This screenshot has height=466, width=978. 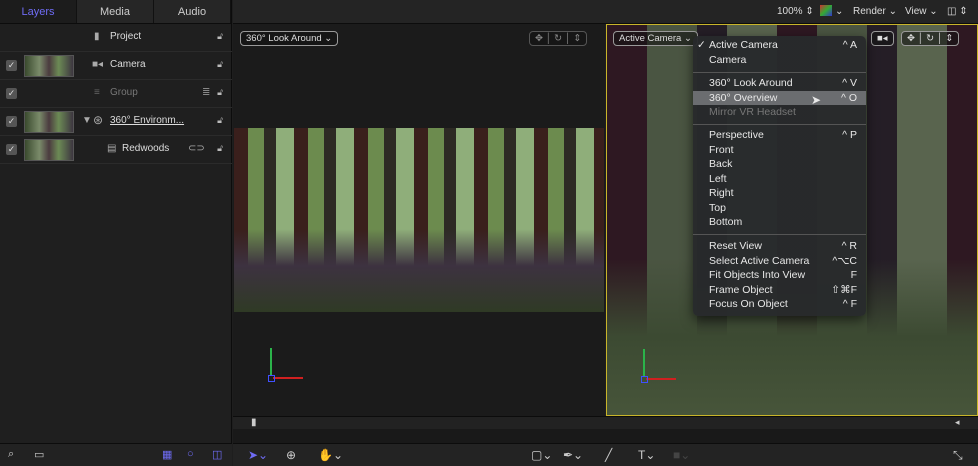 What do you see at coordinates (573, 455) in the screenshot?
I see `pen-tool-icon: ✒⌄` at bounding box center [573, 455].